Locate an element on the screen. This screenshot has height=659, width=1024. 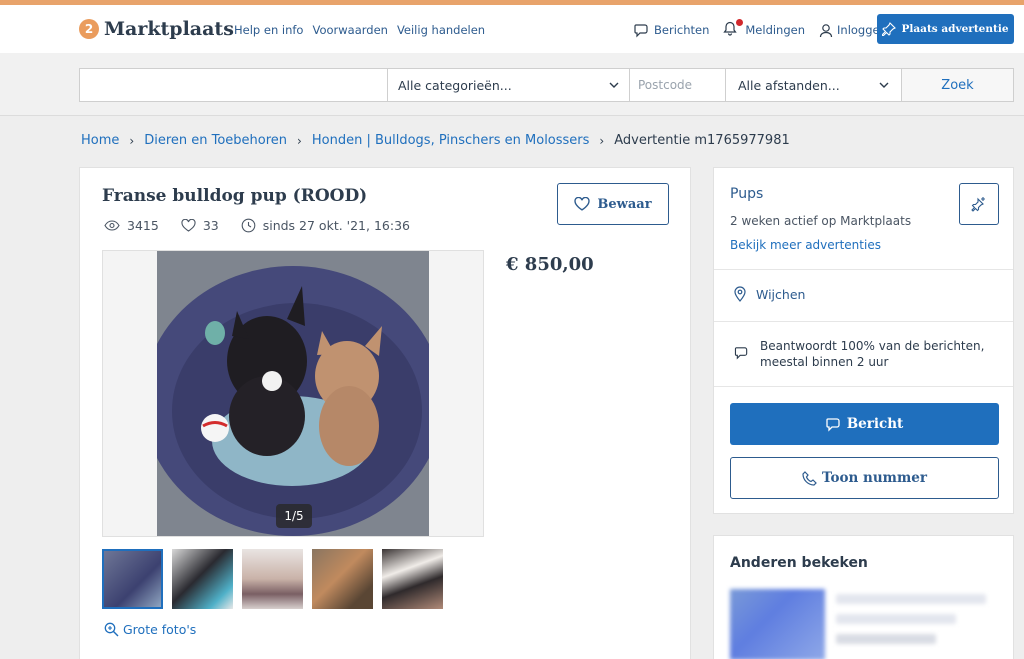
pin-icon is located at coordinates (889, 29).